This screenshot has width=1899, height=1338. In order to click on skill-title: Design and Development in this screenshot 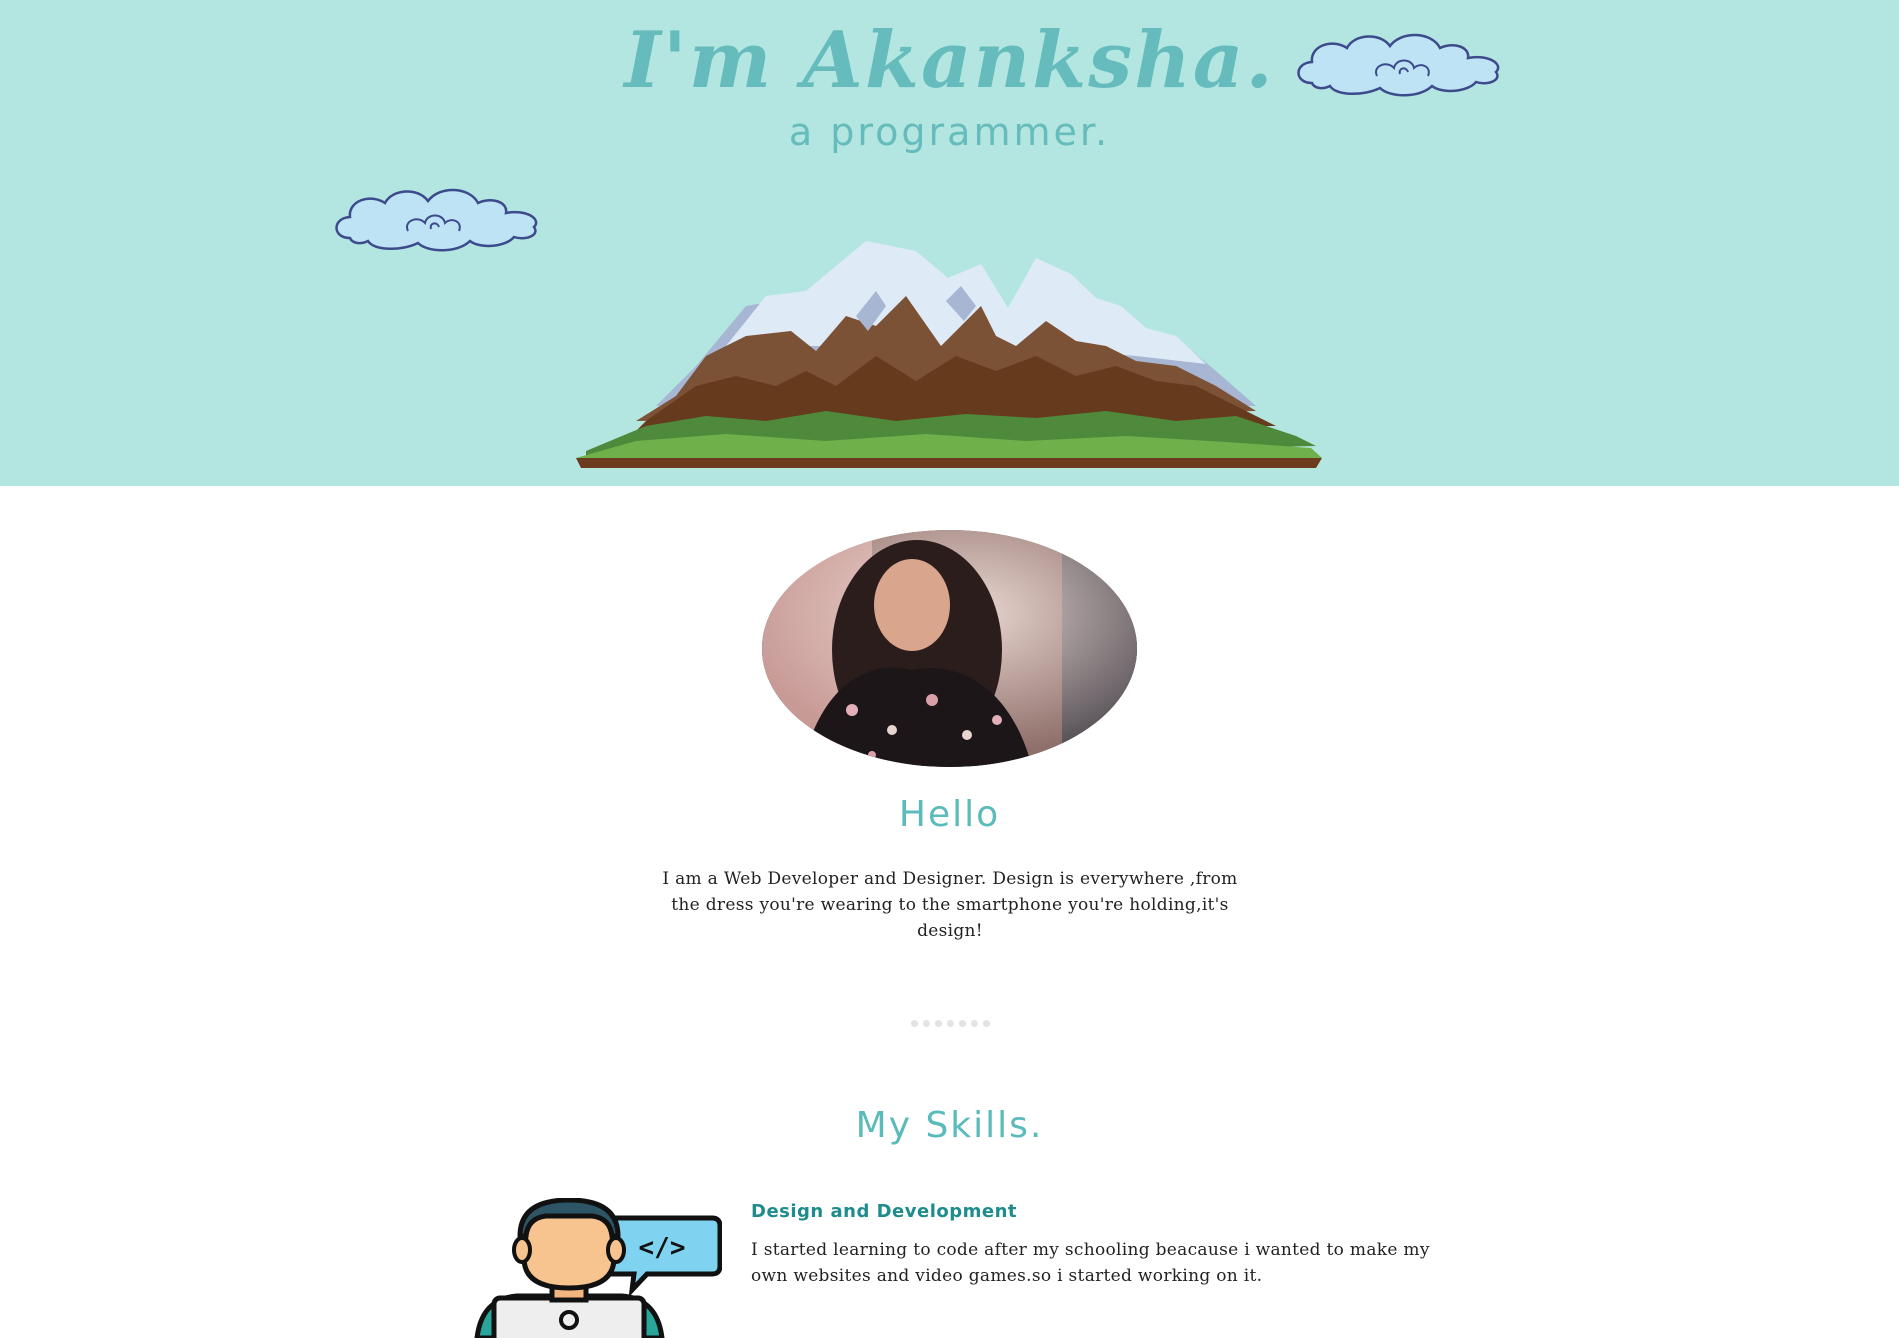, I will do `click(884, 1211)`.